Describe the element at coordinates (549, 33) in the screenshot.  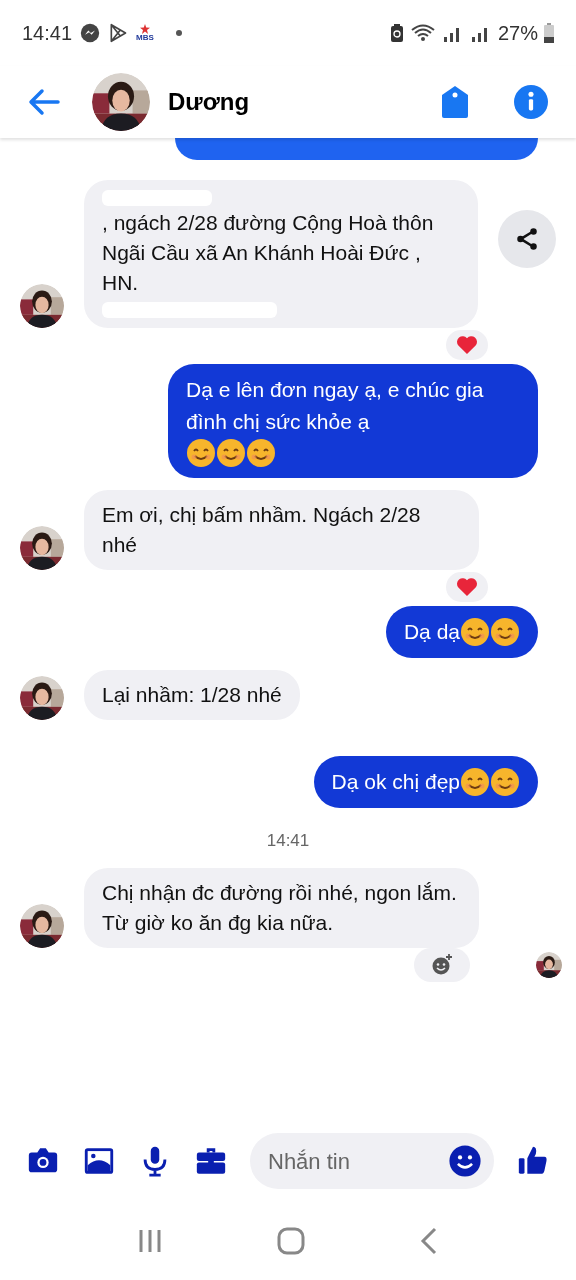
I see `battery-icon` at that location.